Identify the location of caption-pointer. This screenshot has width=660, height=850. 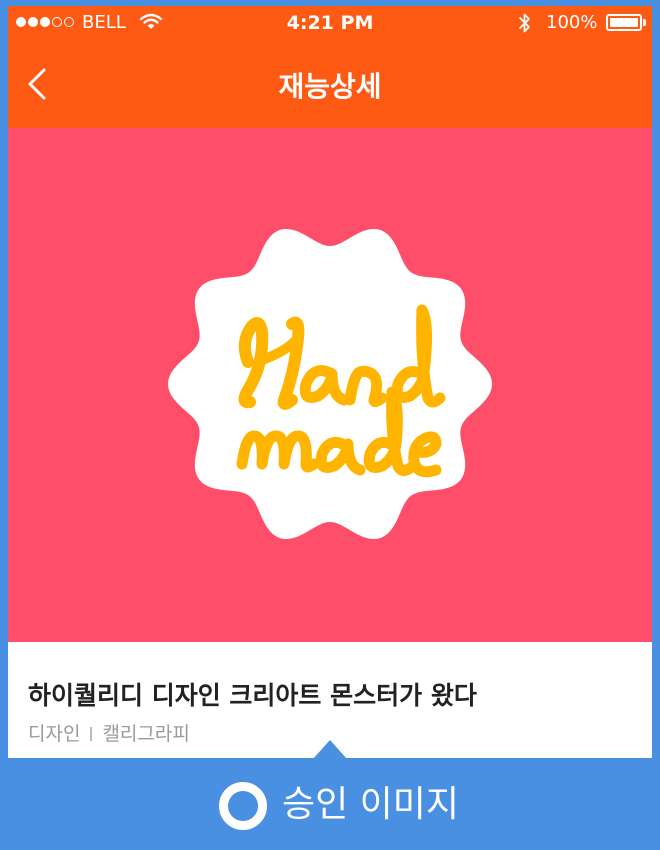
(330, 749).